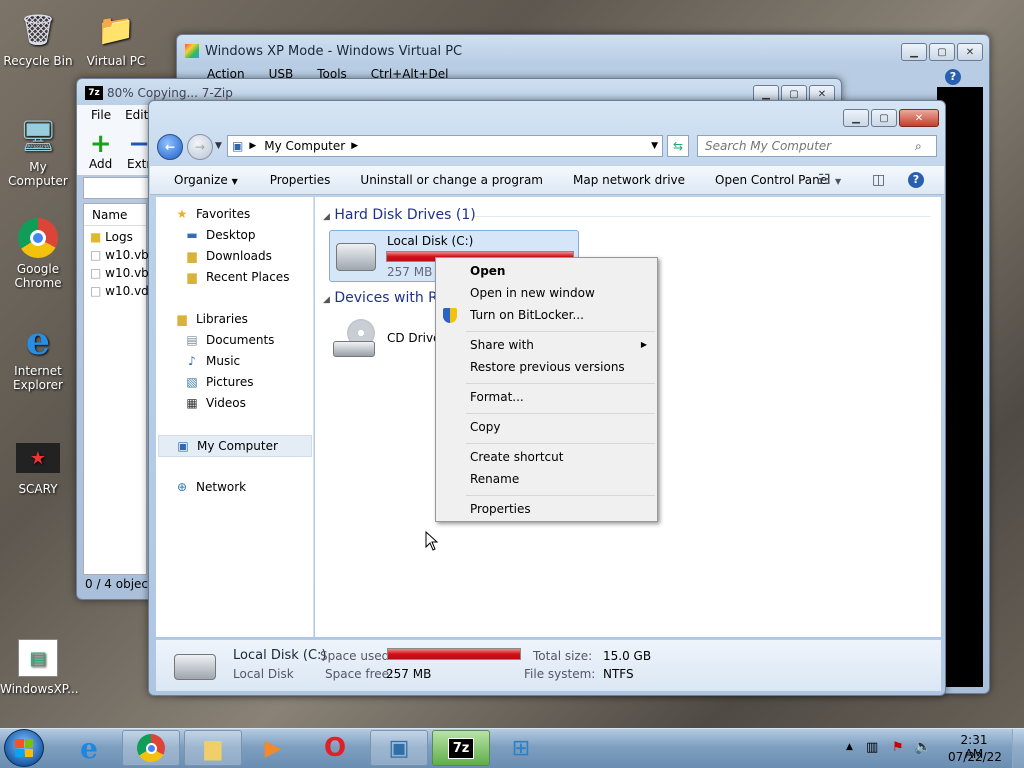  I want to click on map-network-drive-button: Map network drive, so click(629, 180).